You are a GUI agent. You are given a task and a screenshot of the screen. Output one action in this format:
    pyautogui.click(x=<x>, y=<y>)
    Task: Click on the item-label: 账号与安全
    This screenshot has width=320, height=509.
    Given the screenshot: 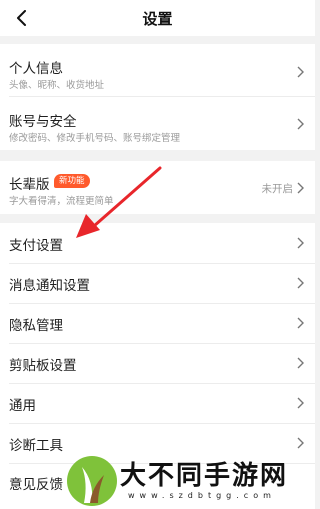 What is the action you would take?
    pyautogui.click(x=43, y=122)
    